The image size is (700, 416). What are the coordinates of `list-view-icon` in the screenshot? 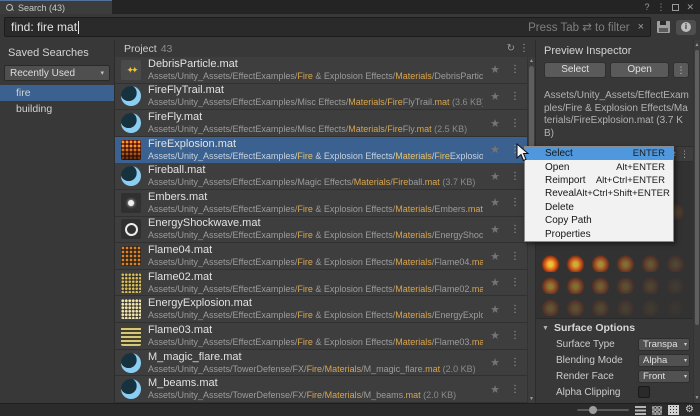 It's located at (641, 410).